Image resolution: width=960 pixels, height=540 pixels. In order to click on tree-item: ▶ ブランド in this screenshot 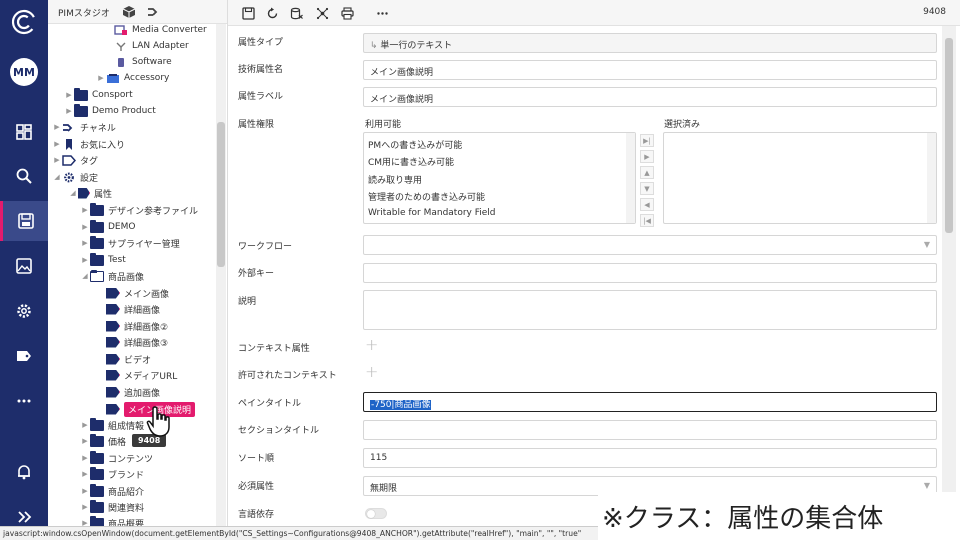, I will do `click(112, 474)`.